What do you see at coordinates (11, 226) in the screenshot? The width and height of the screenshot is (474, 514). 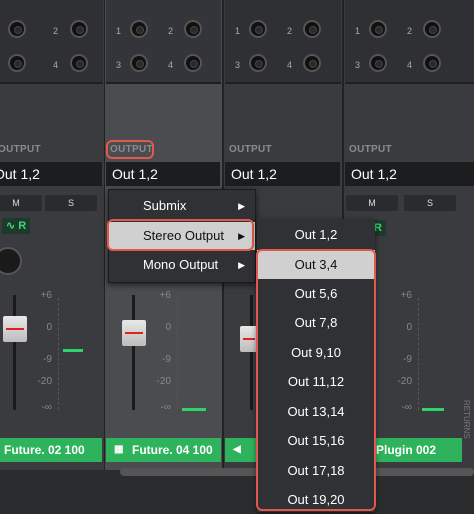 I see `waveform-icon: ∿` at bounding box center [11, 226].